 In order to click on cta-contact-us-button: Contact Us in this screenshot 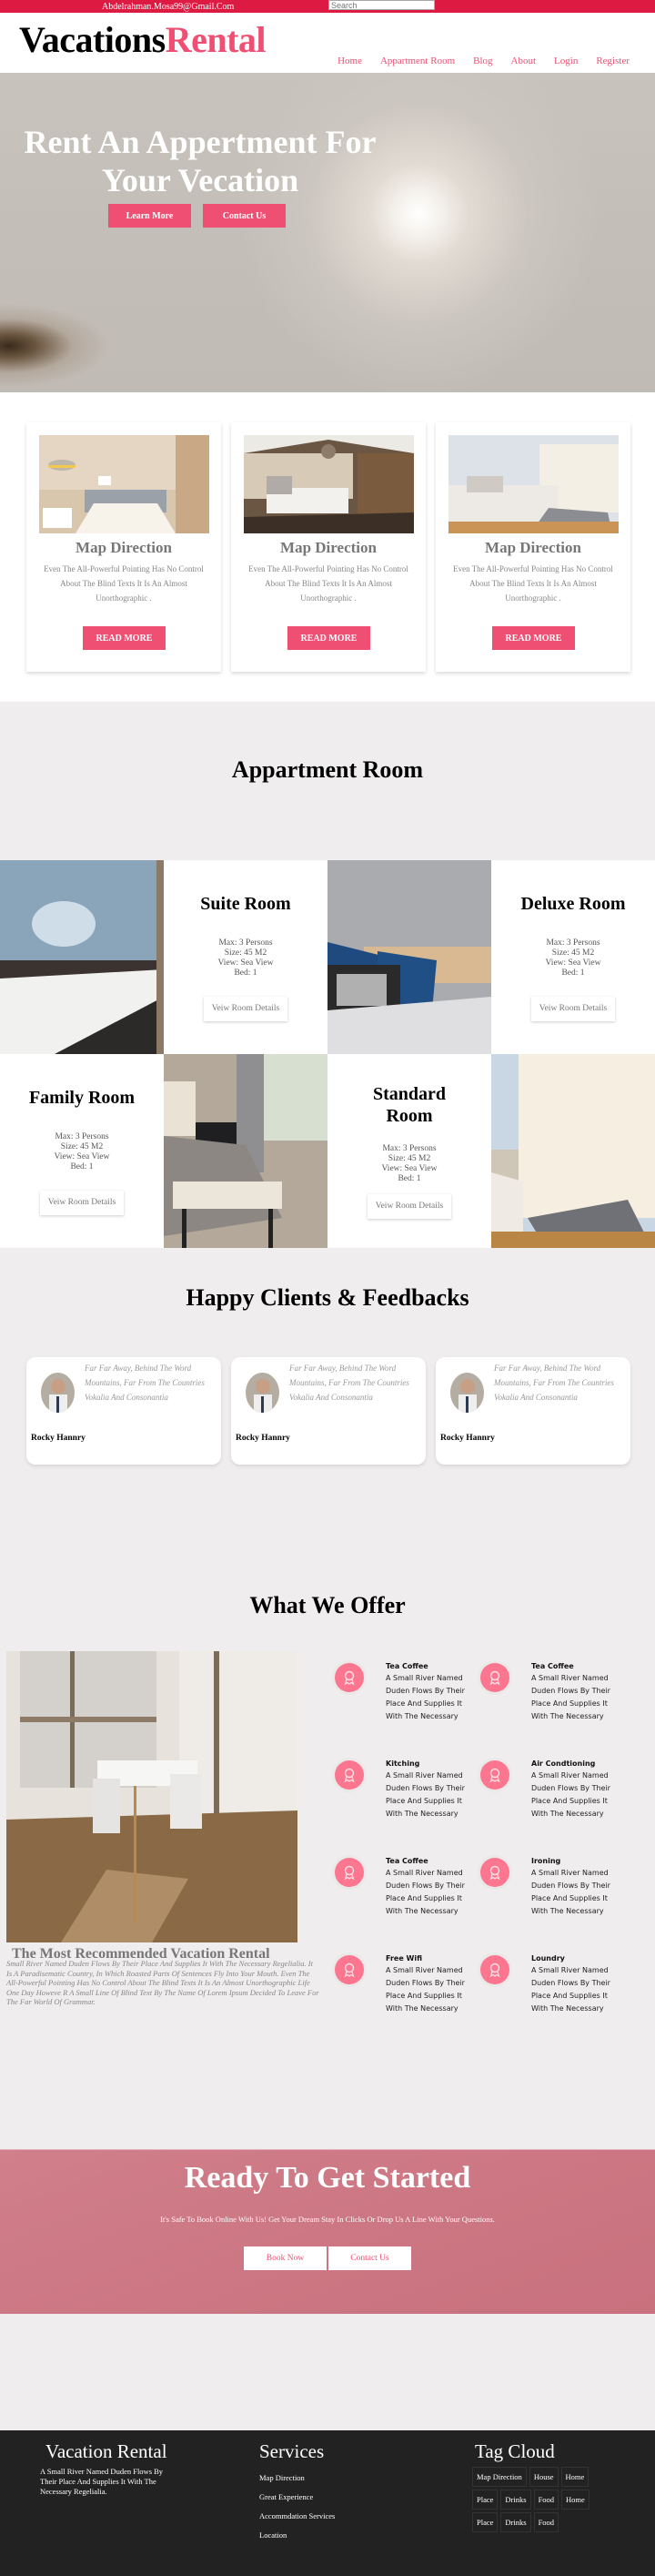, I will do `click(369, 2258)`.